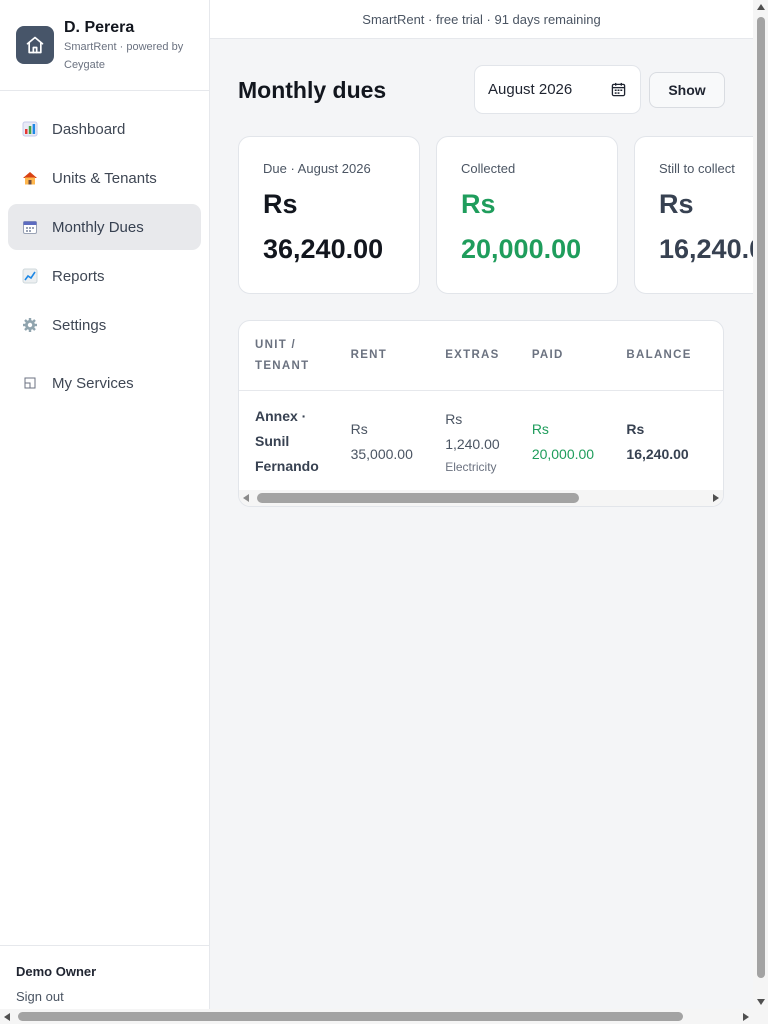 The image size is (768, 1024). Describe the element at coordinates (488, 168) in the screenshot. I see `card-label: Collected` at that location.